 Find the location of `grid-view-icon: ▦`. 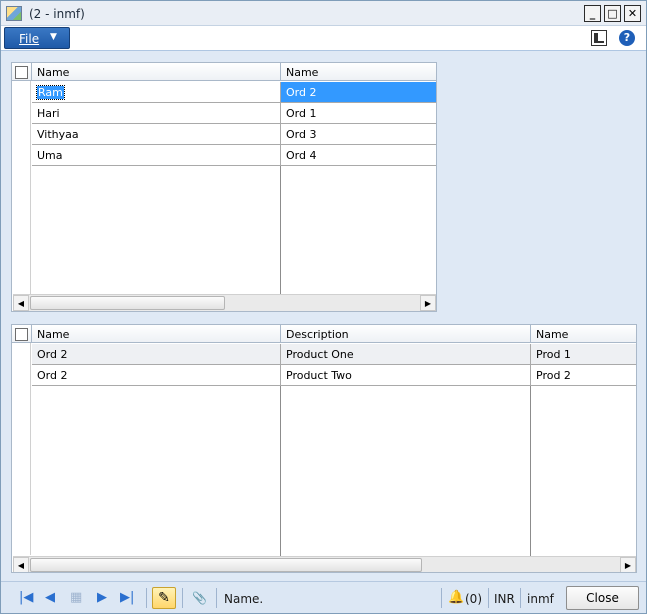

grid-view-icon: ▦ is located at coordinates (76, 598).